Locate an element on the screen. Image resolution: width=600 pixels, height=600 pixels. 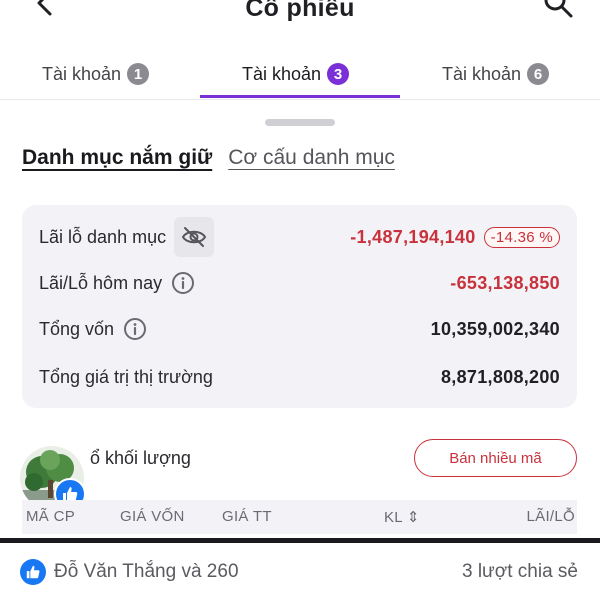
tab-account-1: Tài khoản 1 is located at coordinates (96, 74).